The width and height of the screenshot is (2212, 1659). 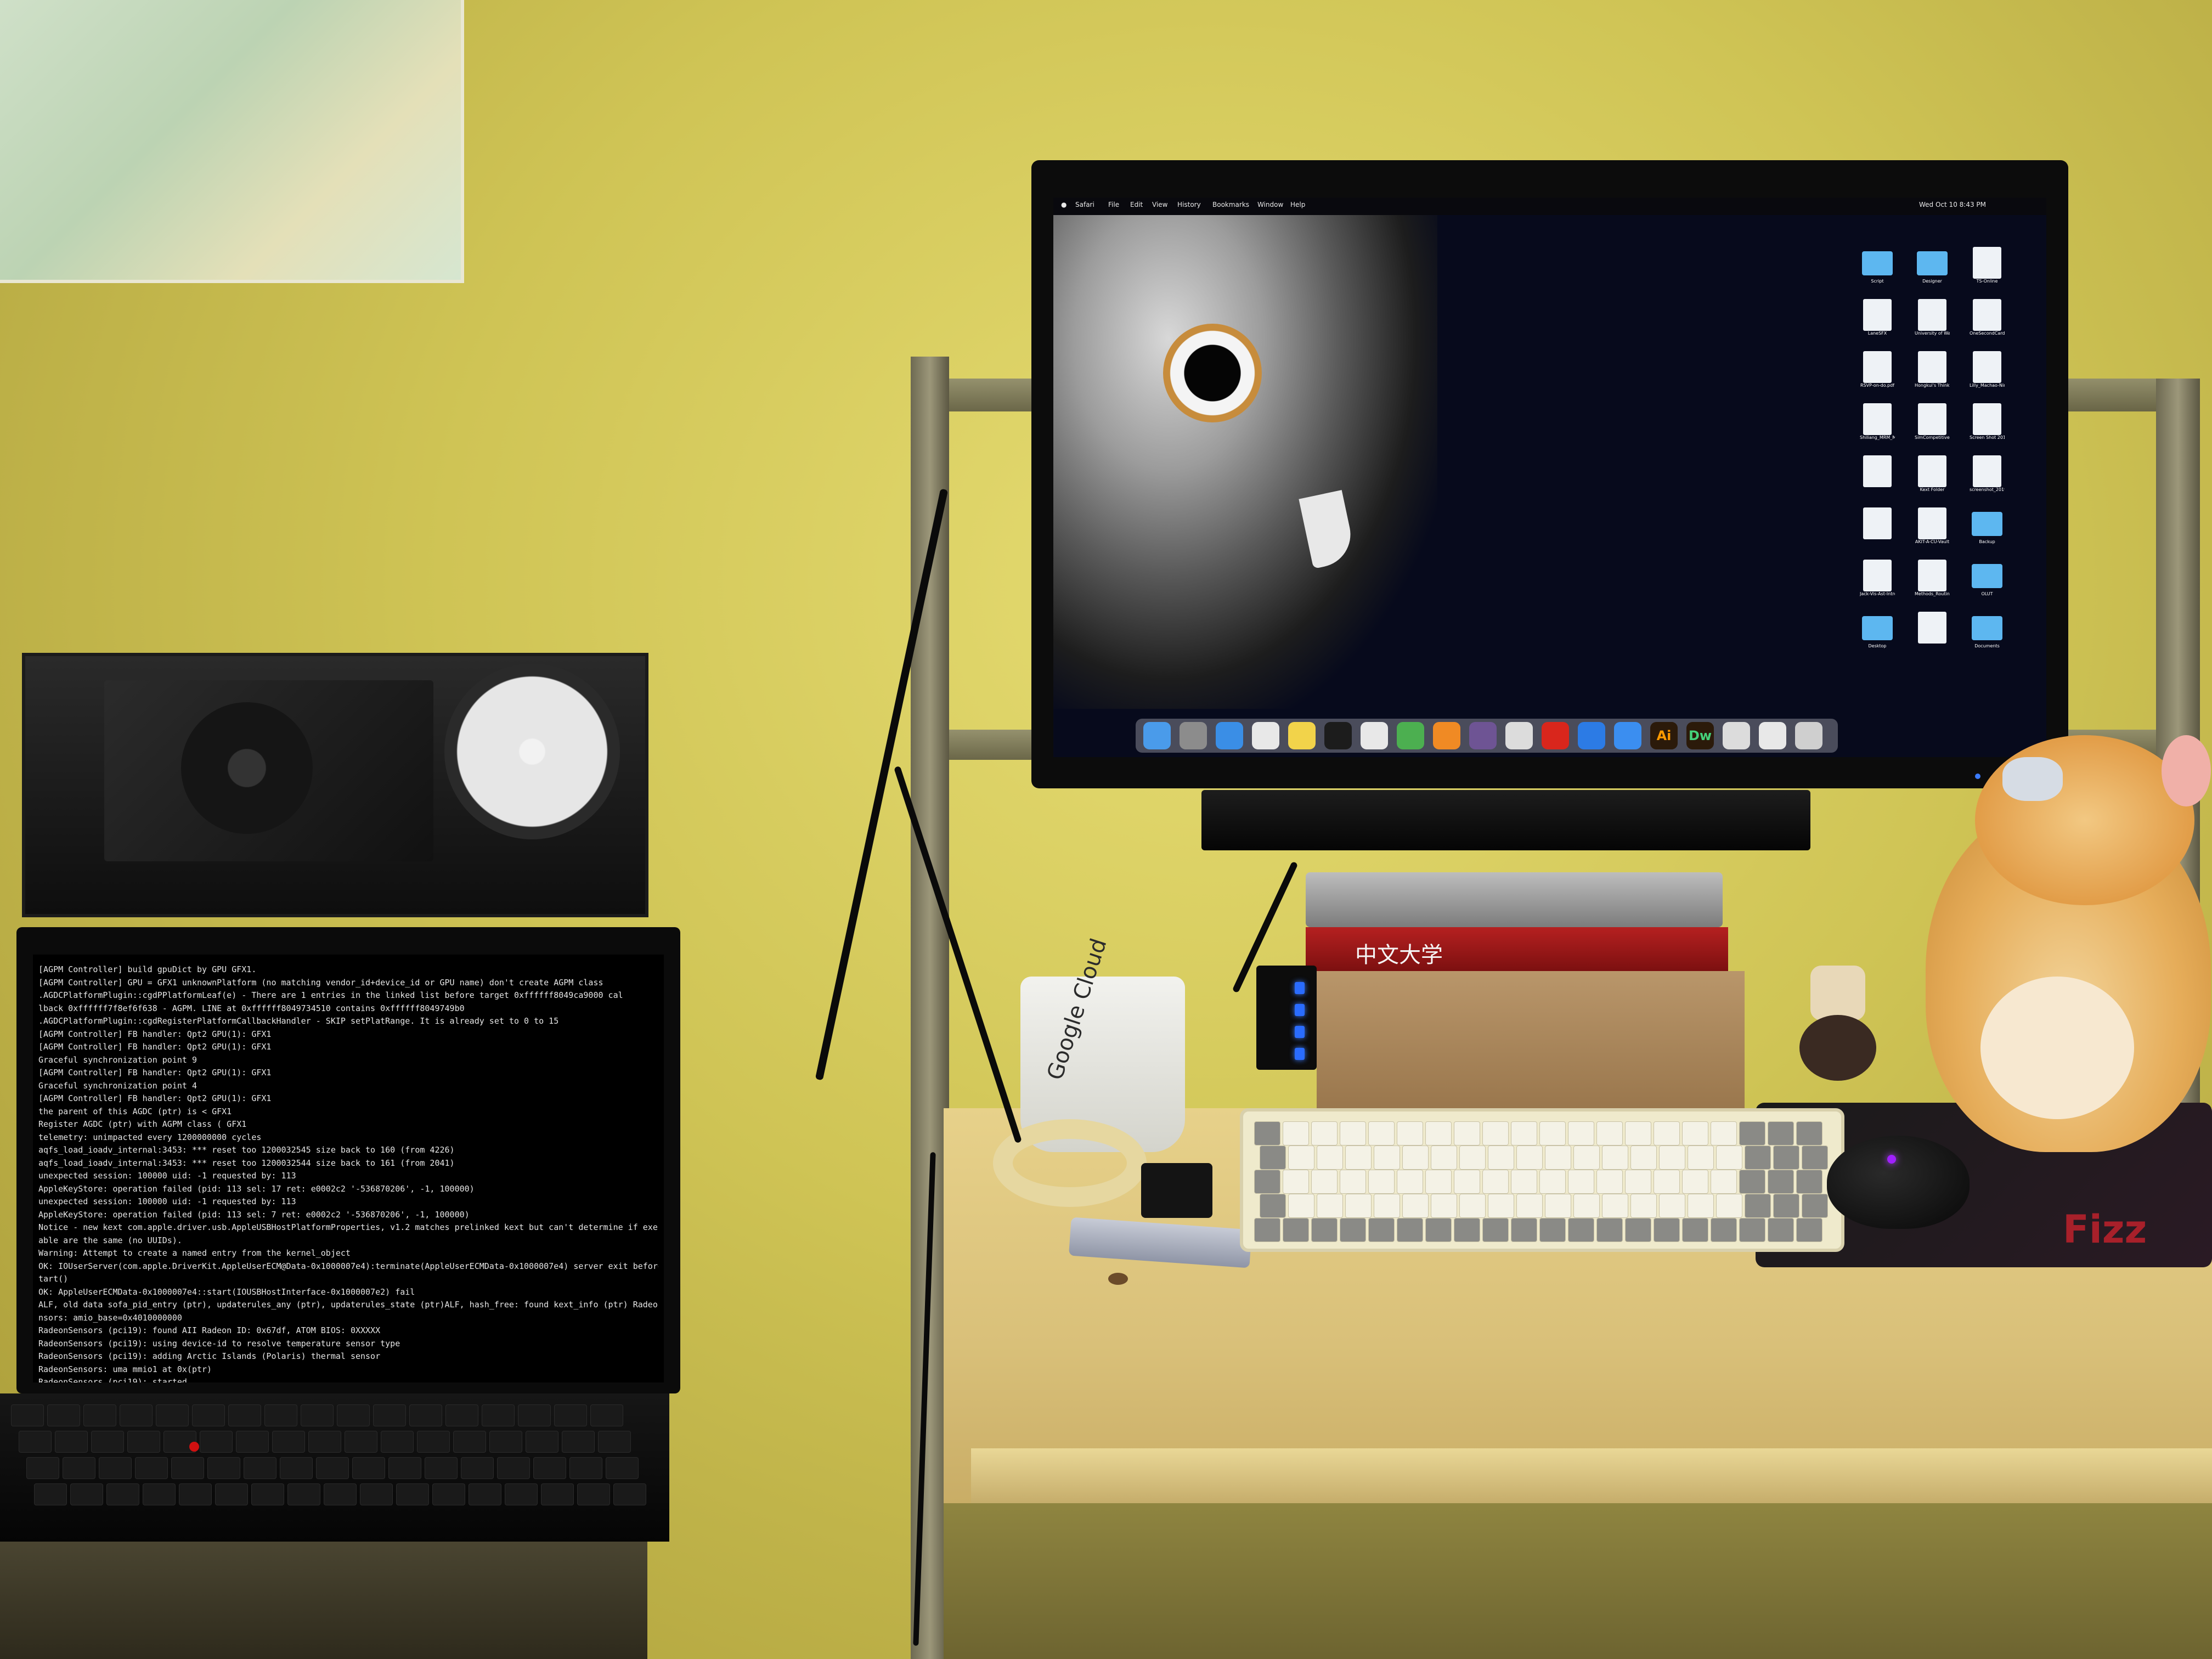 What do you see at coordinates (1988, 333) in the screenshot?
I see `desktop-icon-label: OneSecondCard.pdf` at bounding box center [1988, 333].